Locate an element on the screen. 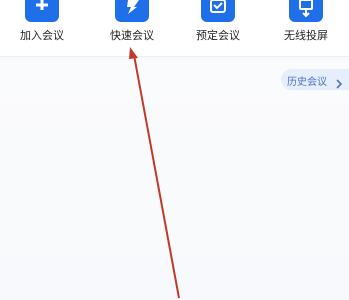 Image resolution: width=349 pixels, height=300 pixels. chevron-right-icon is located at coordinates (339, 83).